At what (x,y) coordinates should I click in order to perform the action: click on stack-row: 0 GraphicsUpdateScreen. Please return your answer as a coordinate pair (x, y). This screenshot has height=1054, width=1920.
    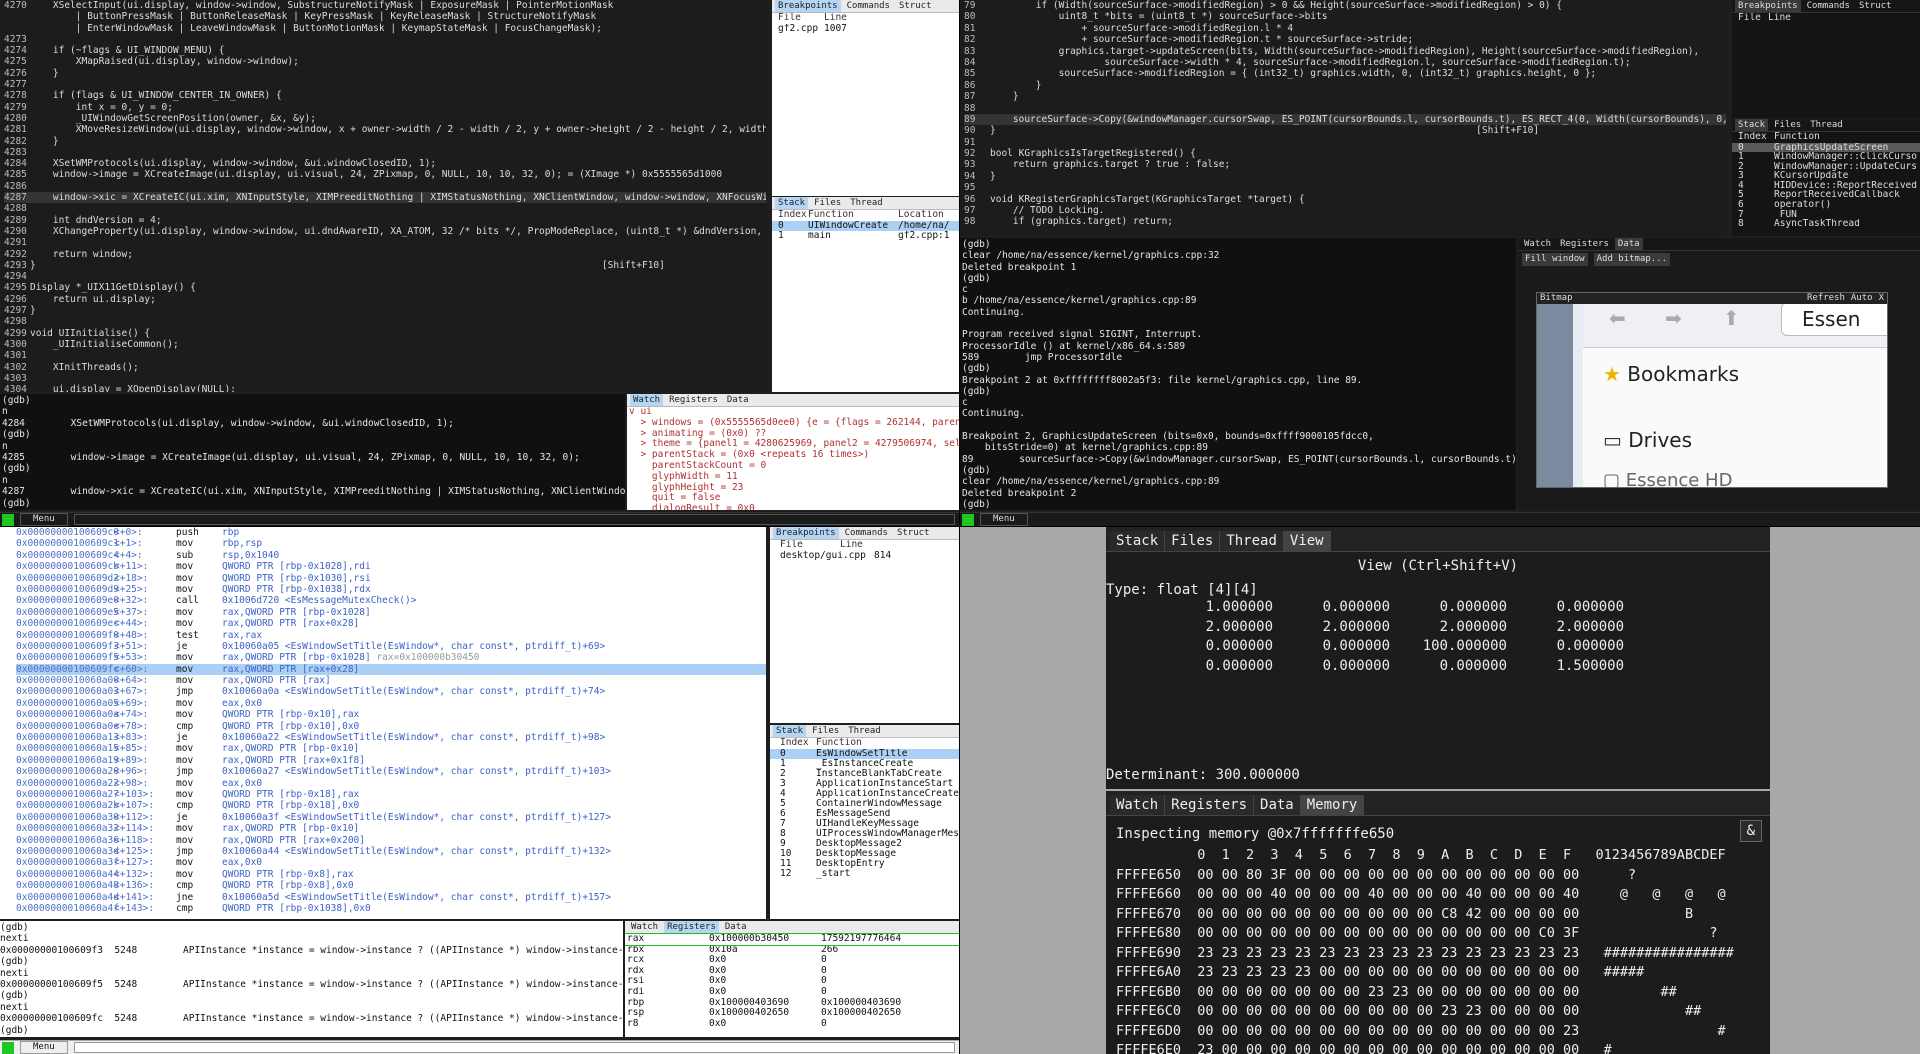
    Looking at the image, I should click on (1826, 147).